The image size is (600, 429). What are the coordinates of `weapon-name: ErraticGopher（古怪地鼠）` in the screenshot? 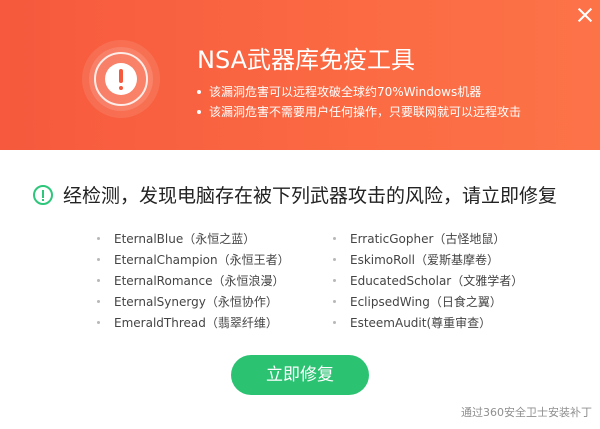 It's located at (428, 239).